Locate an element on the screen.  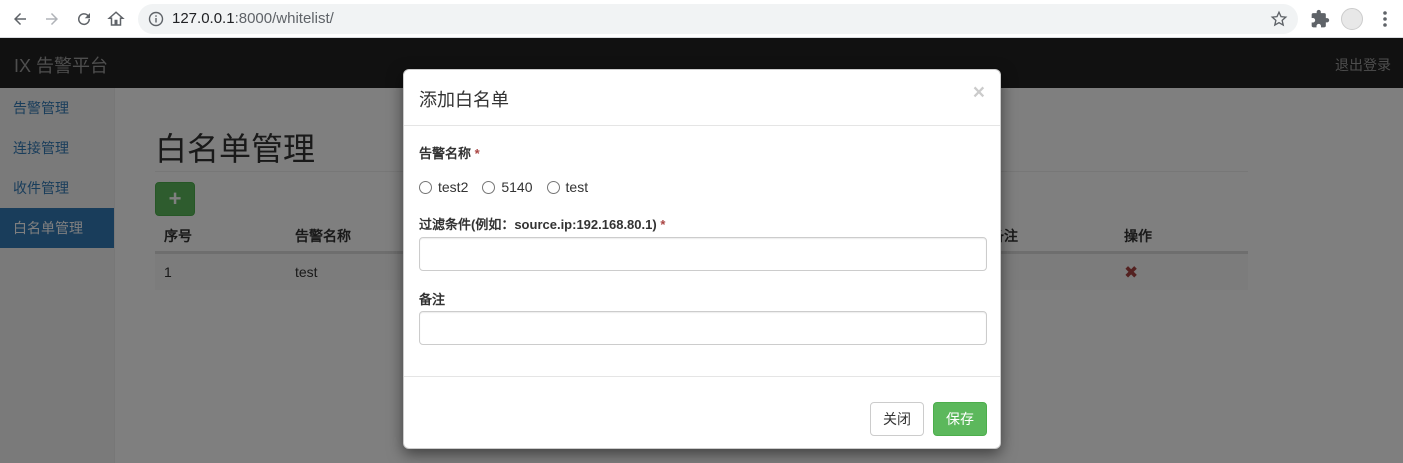
back-icon is located at coordinates (20, 19).